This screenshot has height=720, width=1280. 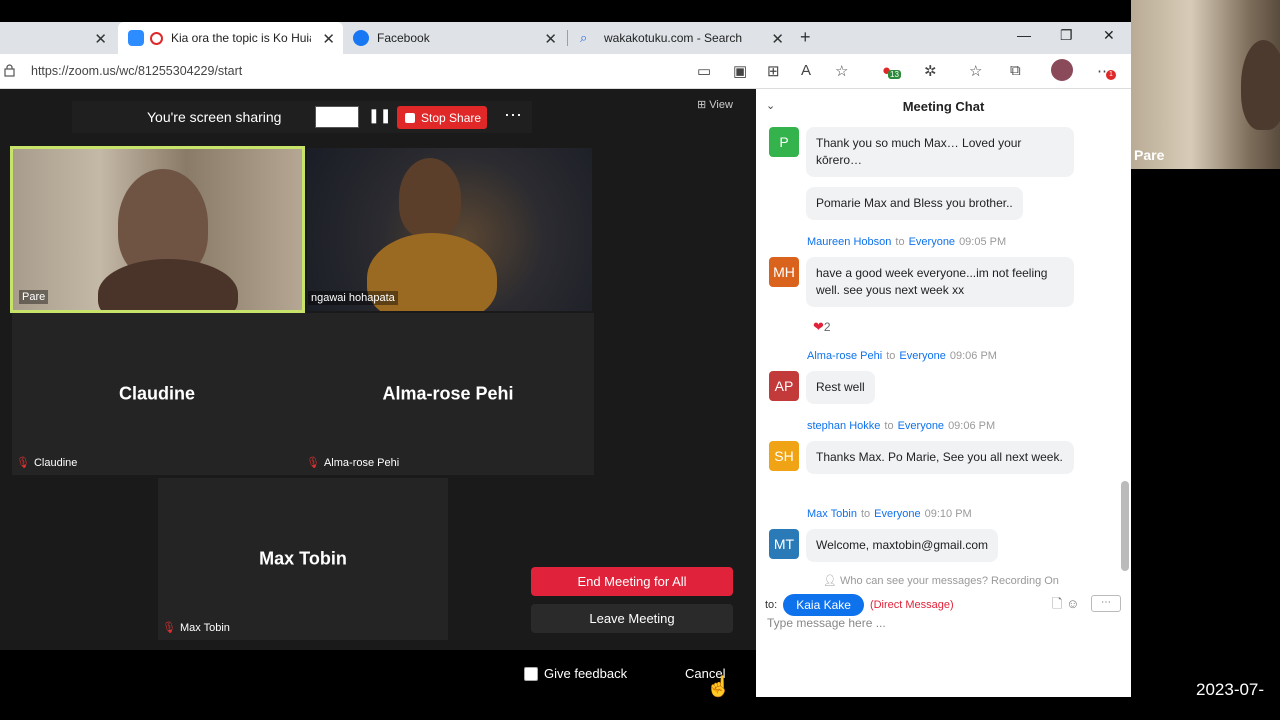 What do you see at coordinates (827, 327) in the screenshot?
I see `reaction-count: 2` at bounding box center [827, 327].